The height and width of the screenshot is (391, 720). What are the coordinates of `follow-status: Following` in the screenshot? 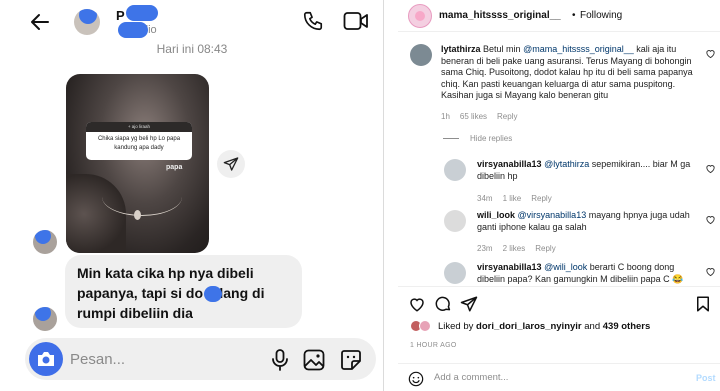 It's located at (601, 15).